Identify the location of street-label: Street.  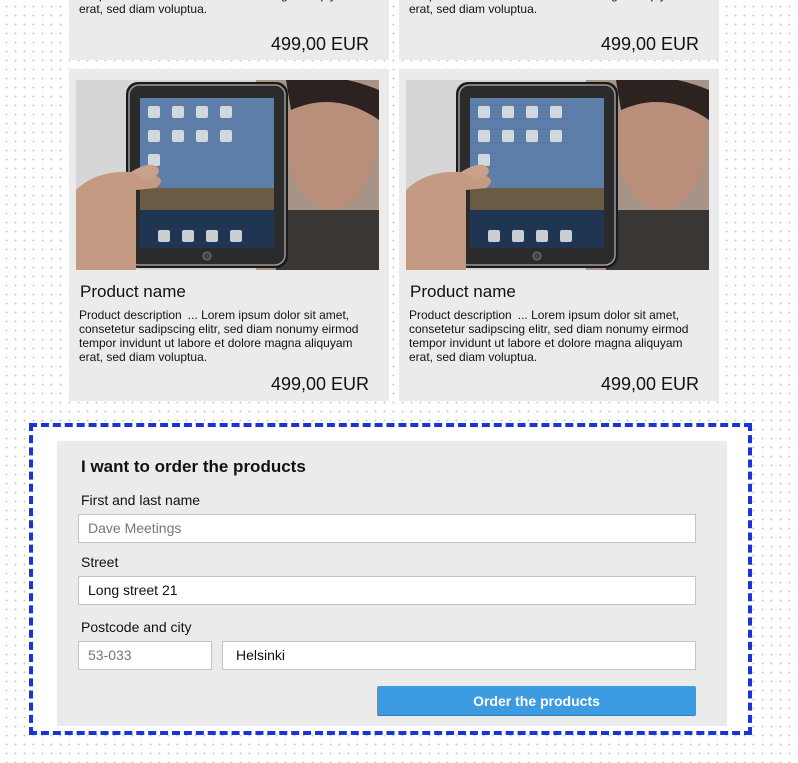
(100, 562).